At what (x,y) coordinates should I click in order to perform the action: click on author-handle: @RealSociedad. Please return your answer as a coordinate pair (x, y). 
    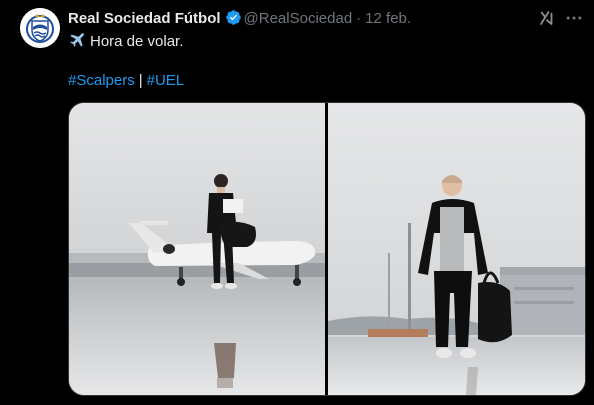
    Looking at the image, I should click on (298, 18).